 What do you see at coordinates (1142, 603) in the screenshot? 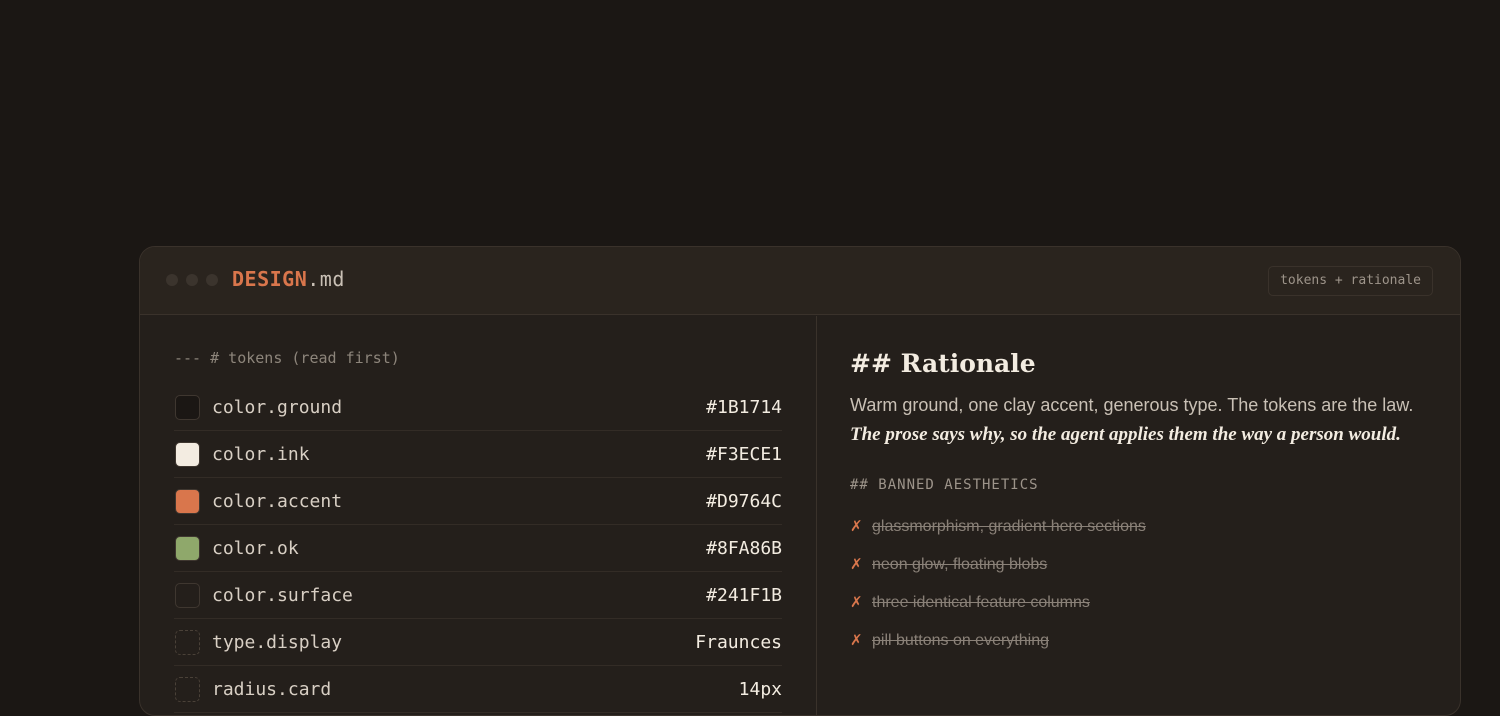
I see `banned-item: ✗ three identical feature columns` at bounding box center [1142, 603].